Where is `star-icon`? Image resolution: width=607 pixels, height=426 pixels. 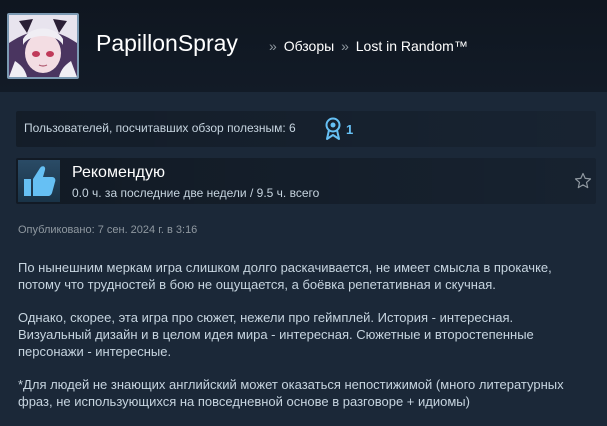 star-icon is located at coordinates (583, 181).